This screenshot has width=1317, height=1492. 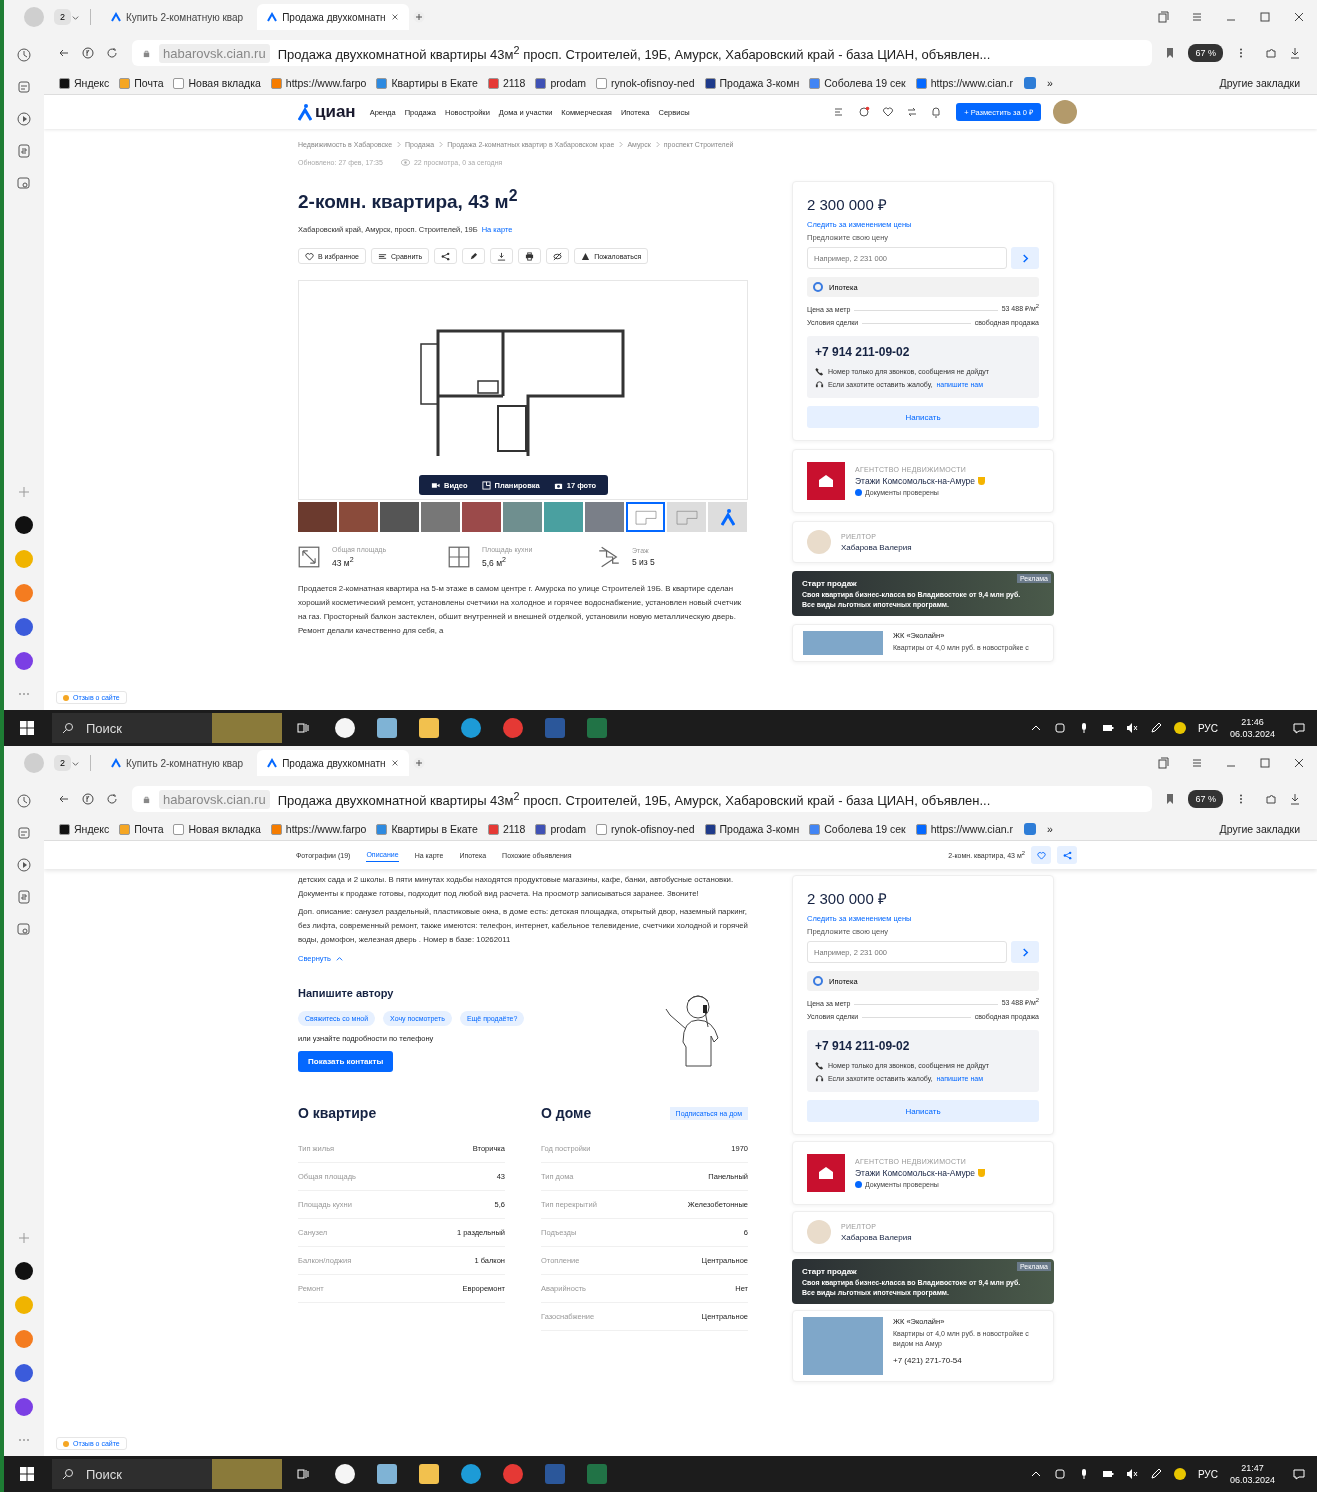 I want to click on edit-button, so click(x=474, y=256).